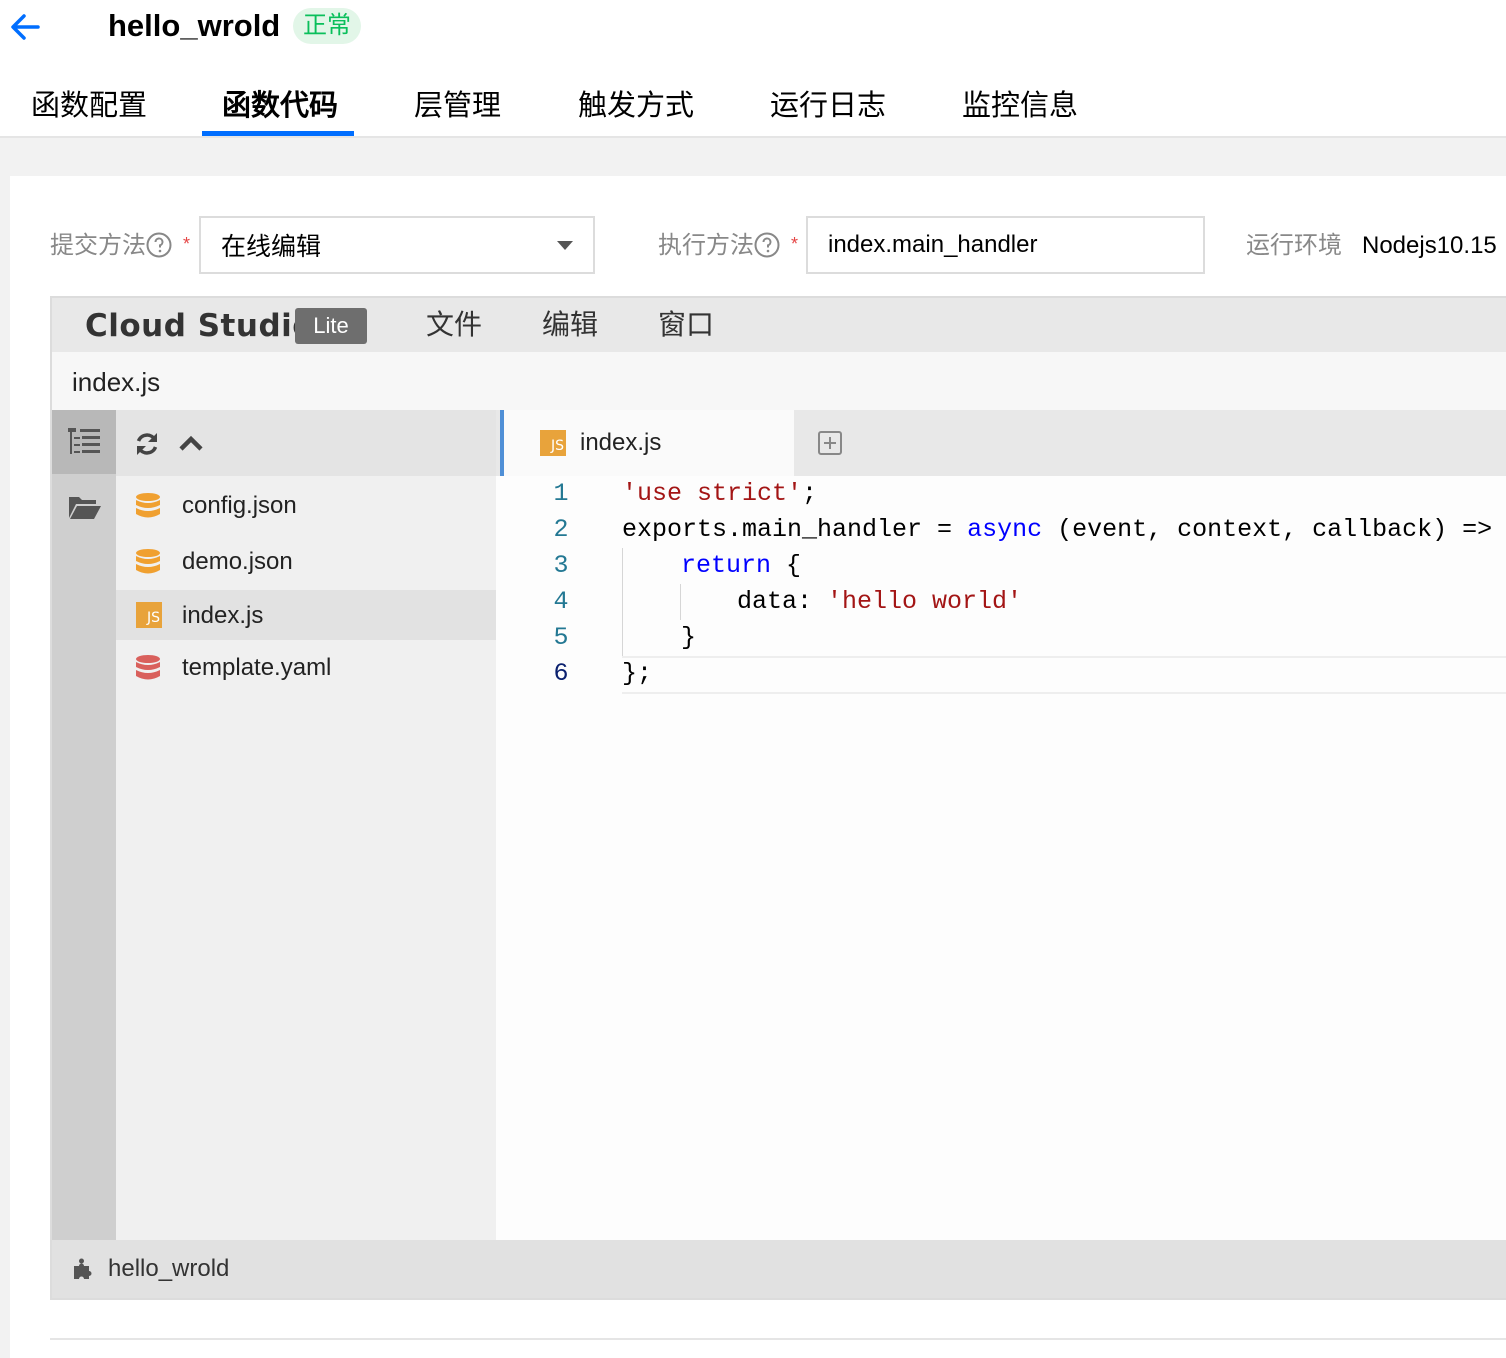 Image resolution: width=1506 pixels, height=1358 pixels. I want to click on line-number: 2, so click(561, 529).